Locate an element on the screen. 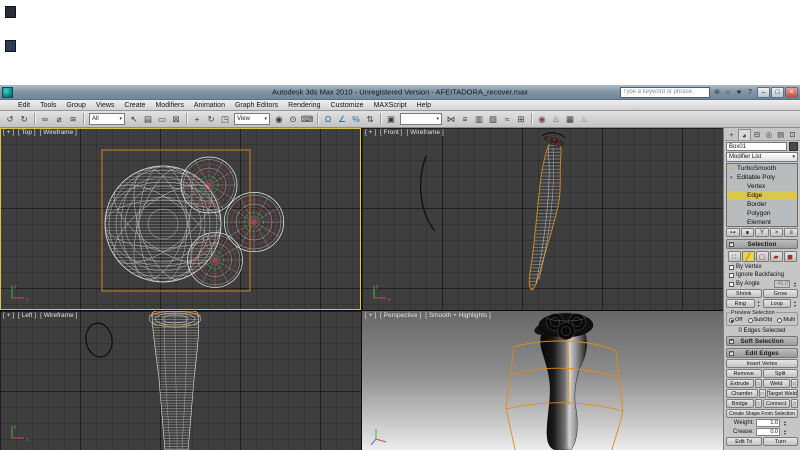  angle-snap-icon: ∠ is located at coordinates (342, 119).